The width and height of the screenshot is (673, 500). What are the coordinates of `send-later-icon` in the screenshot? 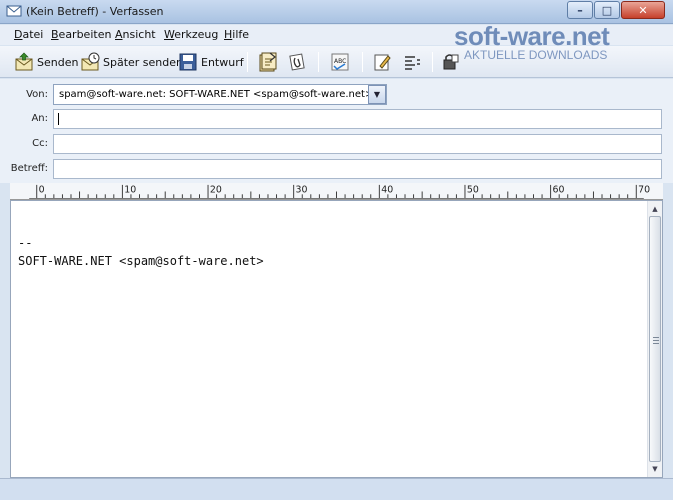 It's located at (90, 61).